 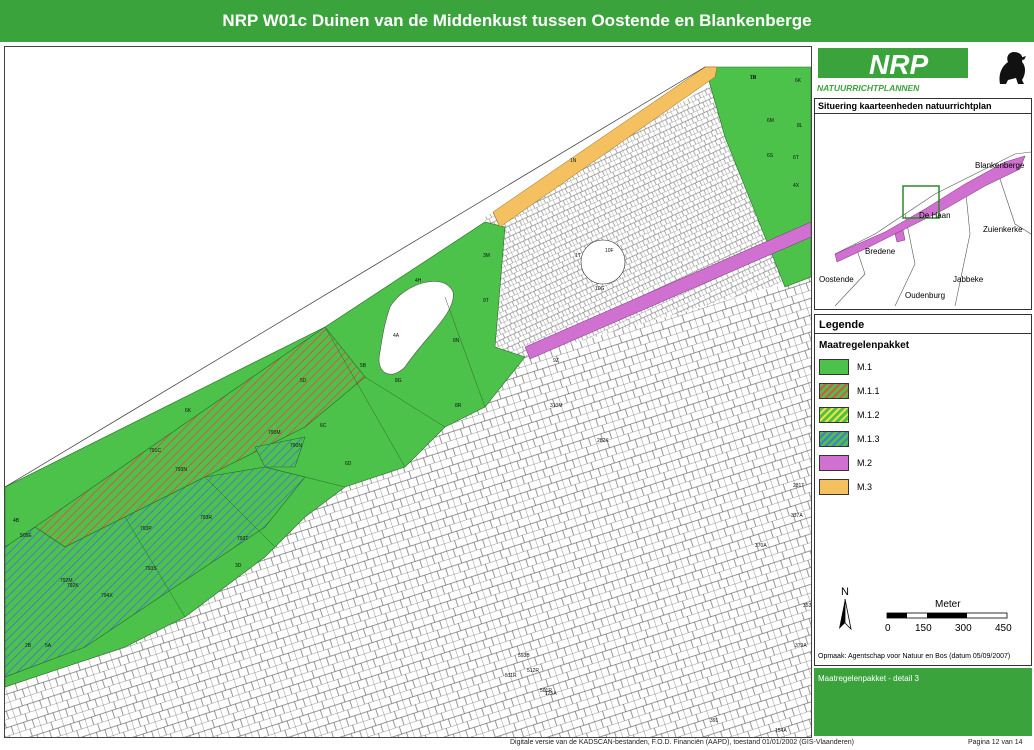 I want to click on logo-area: NRP NATUURRICHTPLANNEN, so click(x=923, y=71).